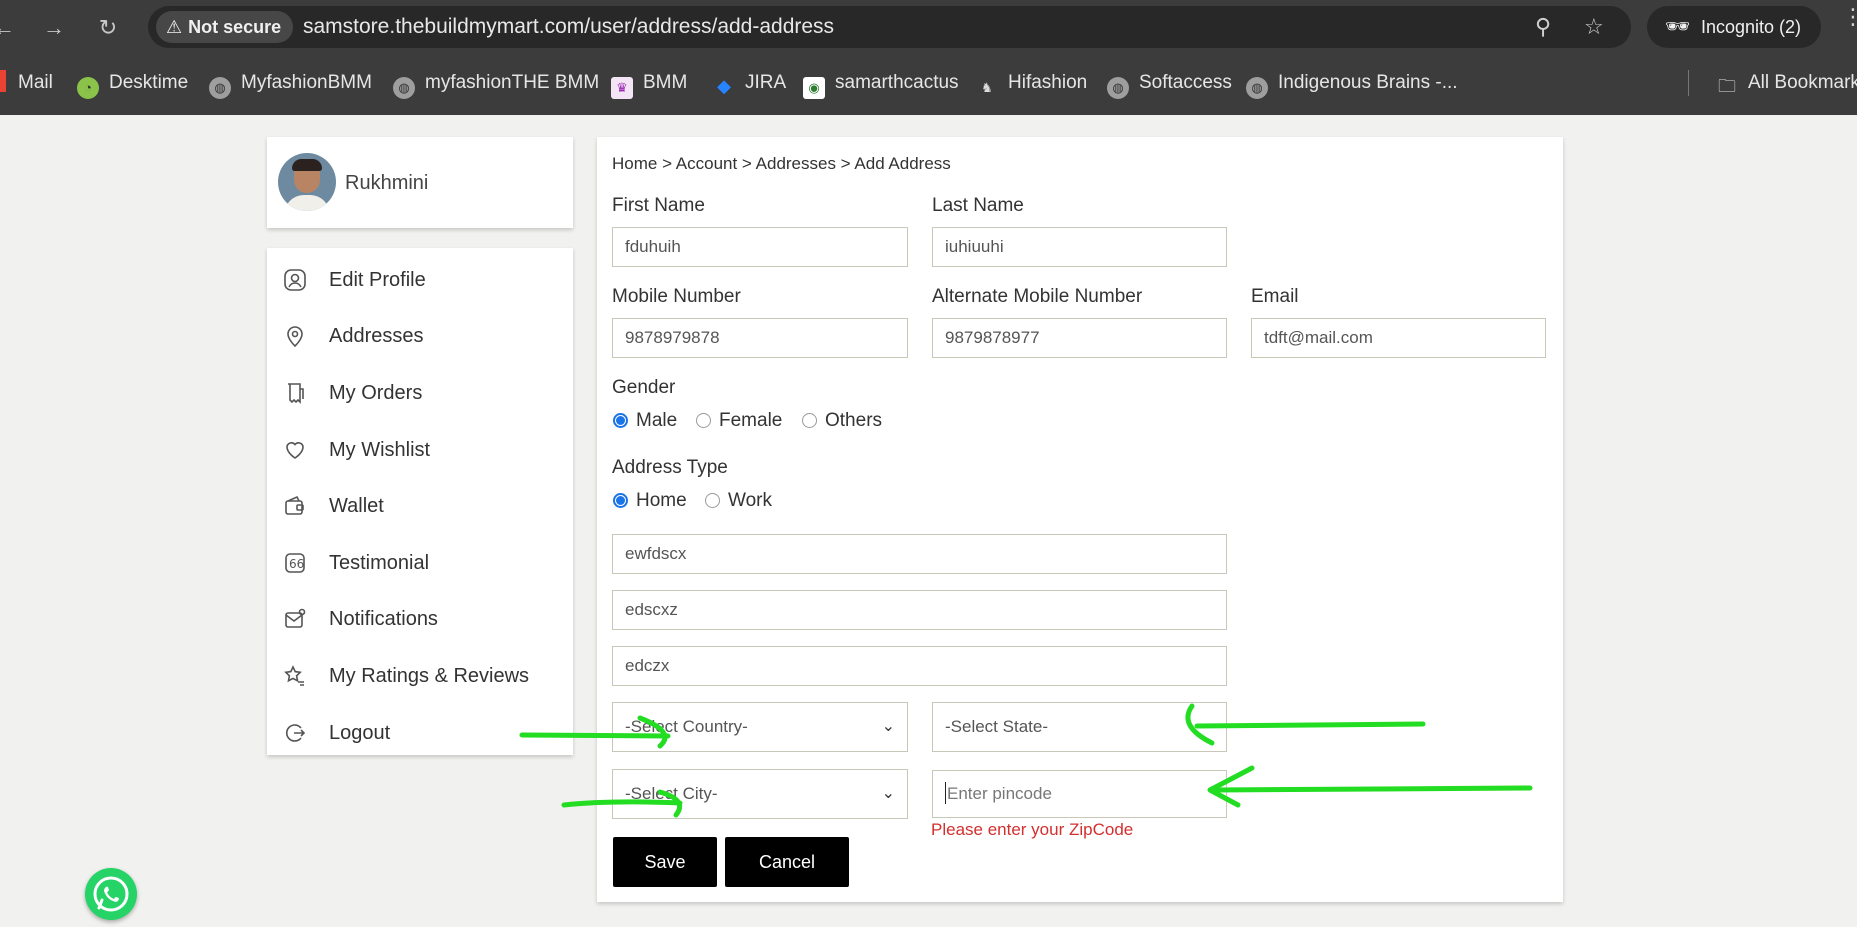 The width and height of the screenshot is (1857, 927). Describe the element at coordinates (295, 506) in the screenshot. I see `wallet-icon` at that location.